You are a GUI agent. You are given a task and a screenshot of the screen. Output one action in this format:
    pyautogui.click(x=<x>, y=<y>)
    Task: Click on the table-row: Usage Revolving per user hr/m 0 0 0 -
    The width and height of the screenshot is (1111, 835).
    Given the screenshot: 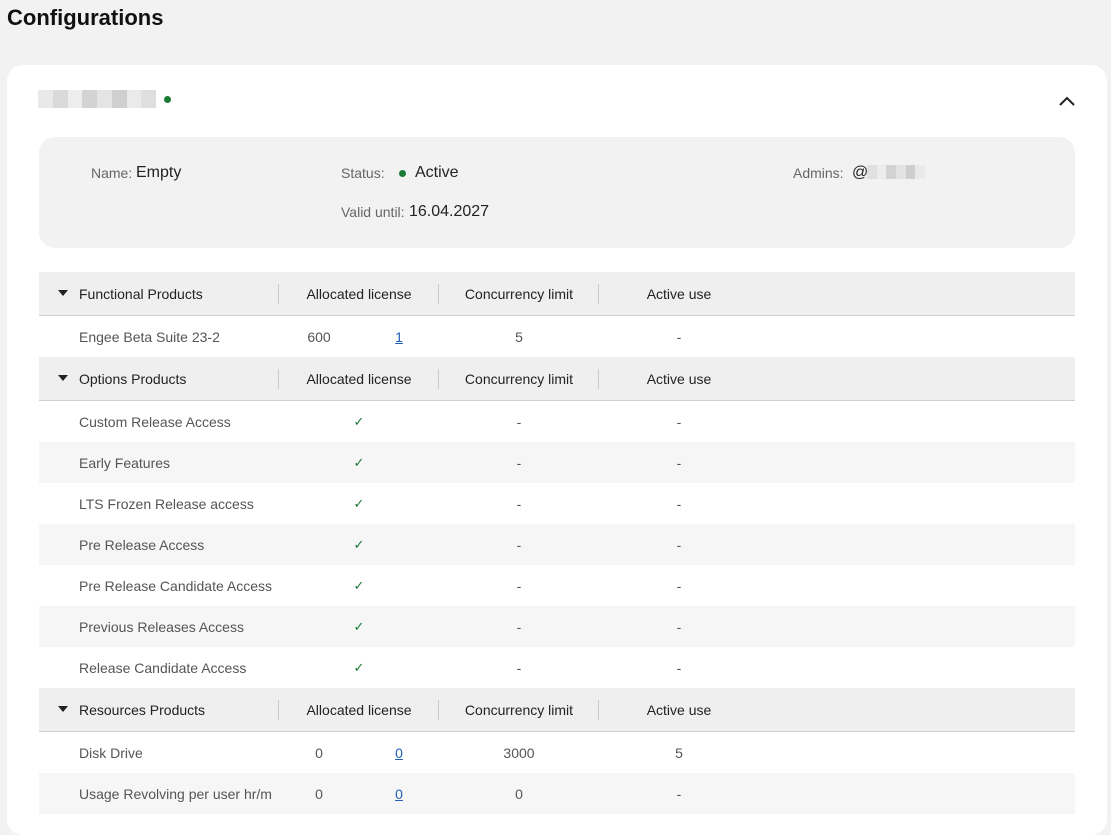 What is the action you would take?
    pyautogui.click(x=557, y=793)
    